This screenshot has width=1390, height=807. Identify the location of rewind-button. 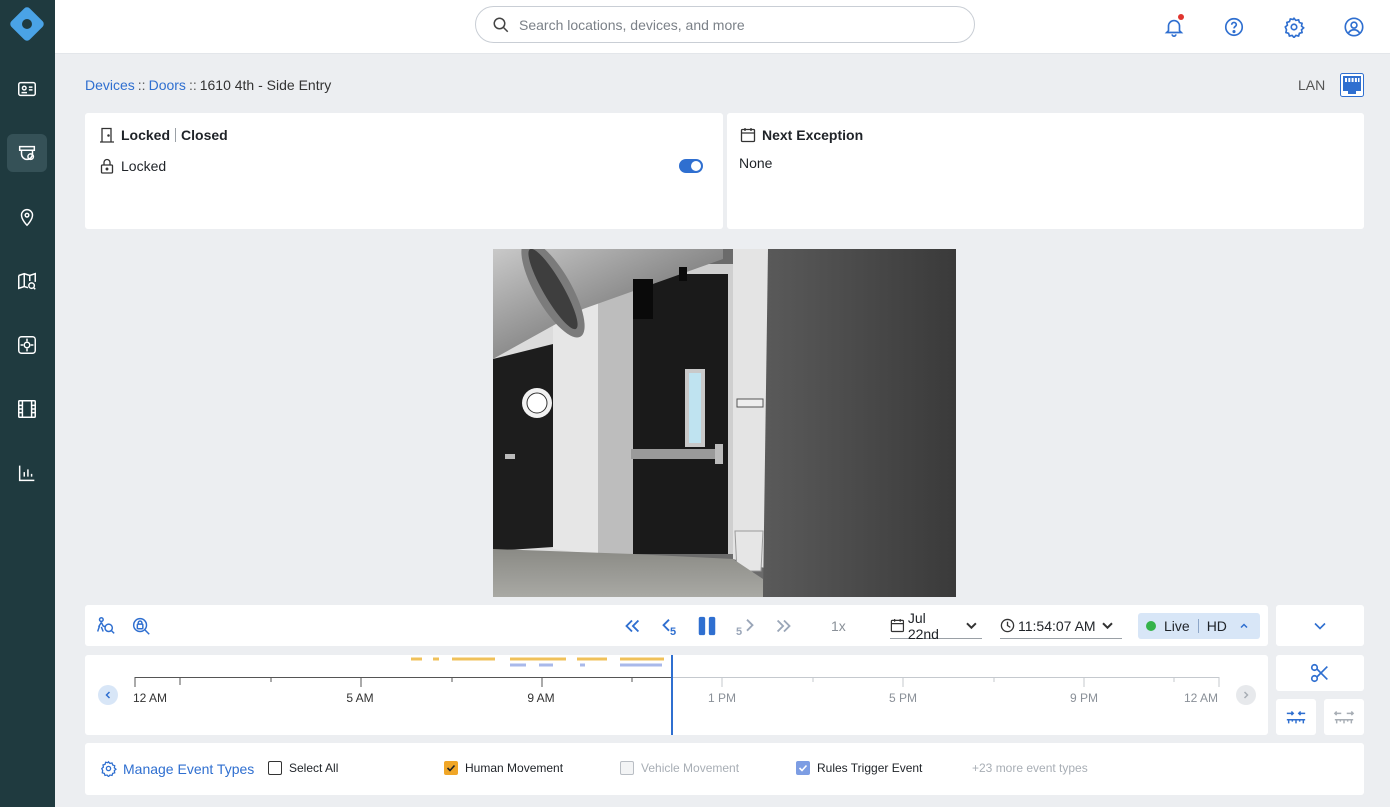
(632, 626).